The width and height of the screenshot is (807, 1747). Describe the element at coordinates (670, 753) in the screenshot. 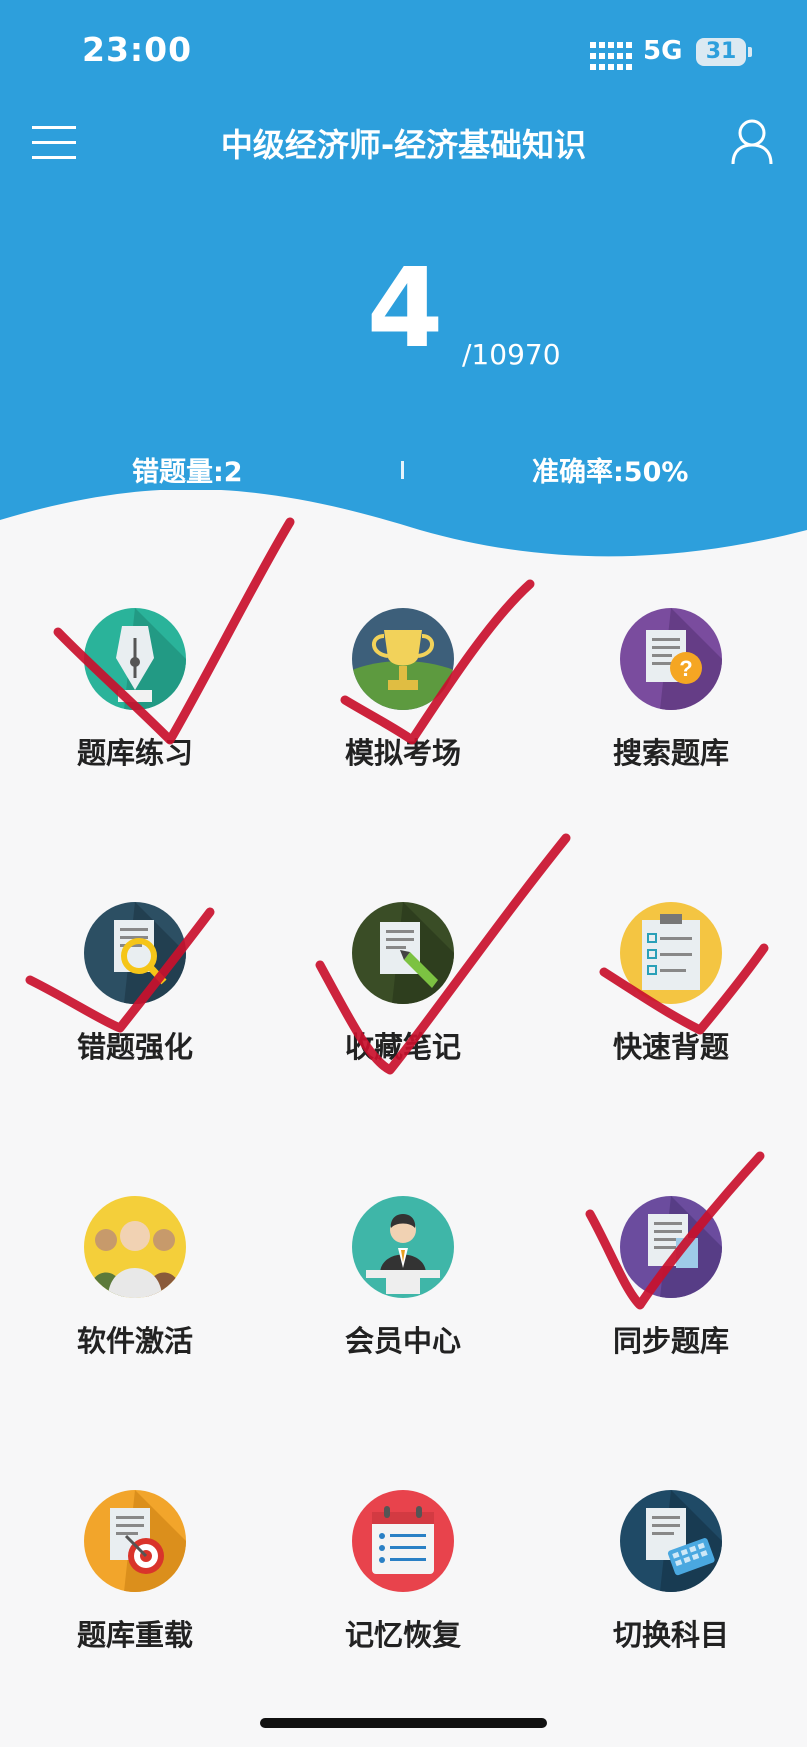

I see `grid-label: 搜索题库` at that location.